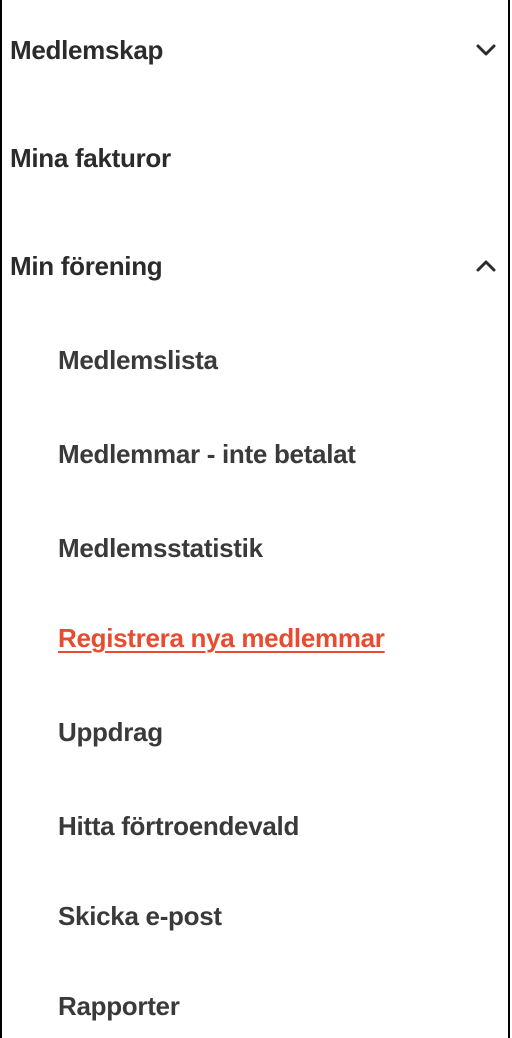 The height and width of the screenshot is (1038, 512). Describe the element at coordinates (87, 49) in the screenshot. I see `menu-item-label: Medlemskap` at that location.